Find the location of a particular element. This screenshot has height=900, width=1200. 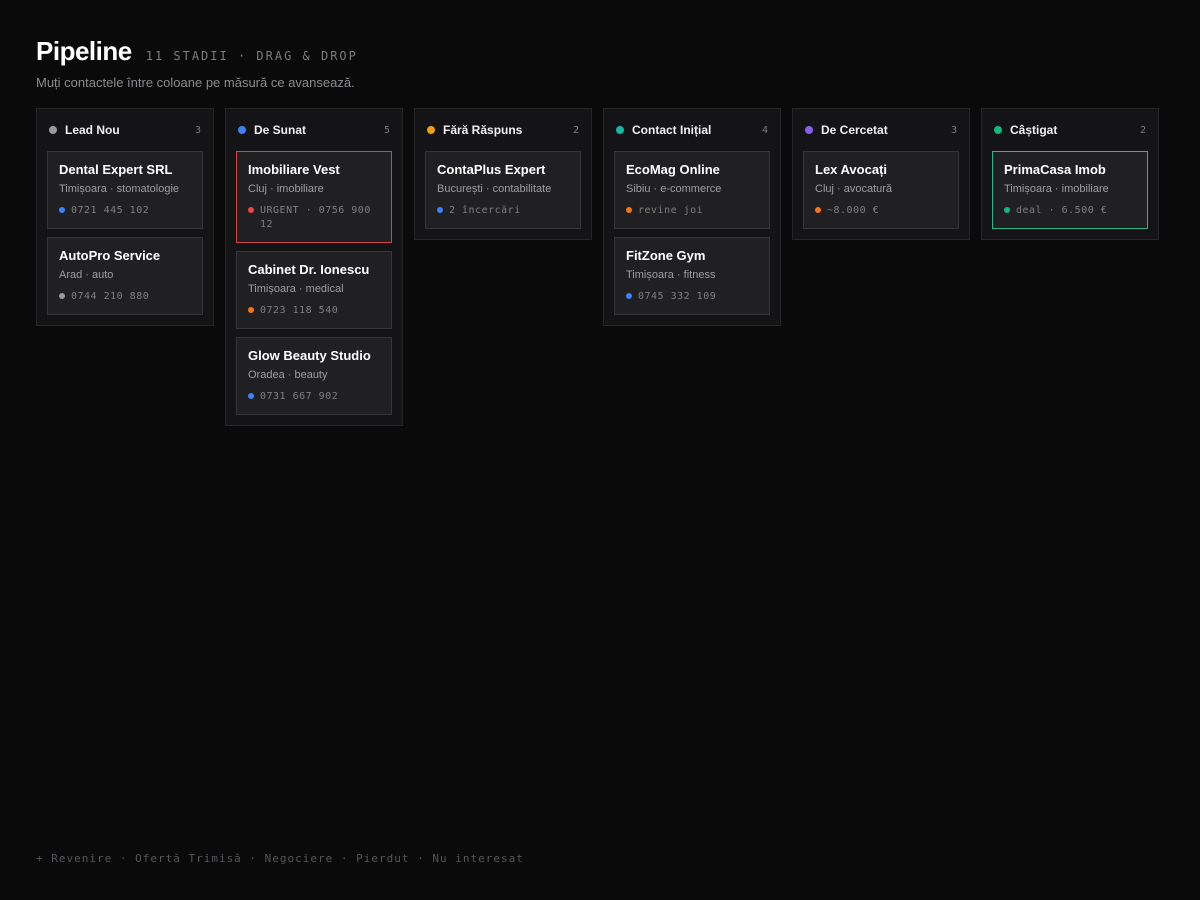

column-count: 4 is located at coordinates (764, 130).